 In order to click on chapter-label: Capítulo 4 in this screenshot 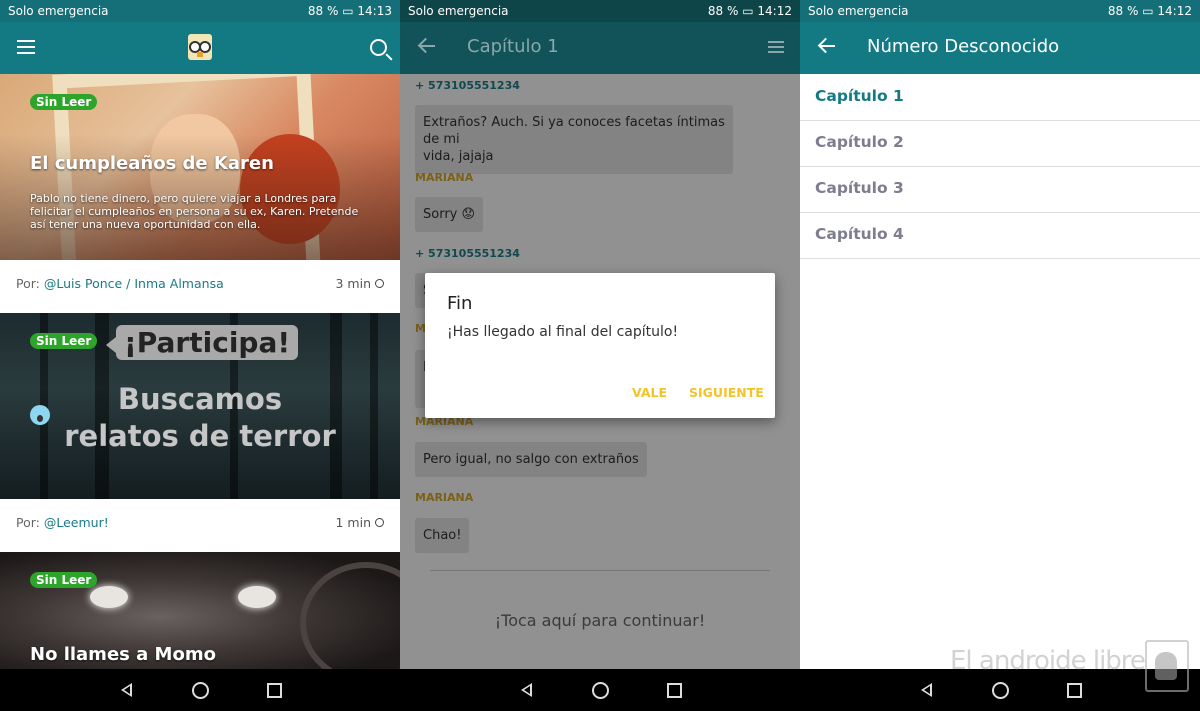, I will do `click(859, 234)`.